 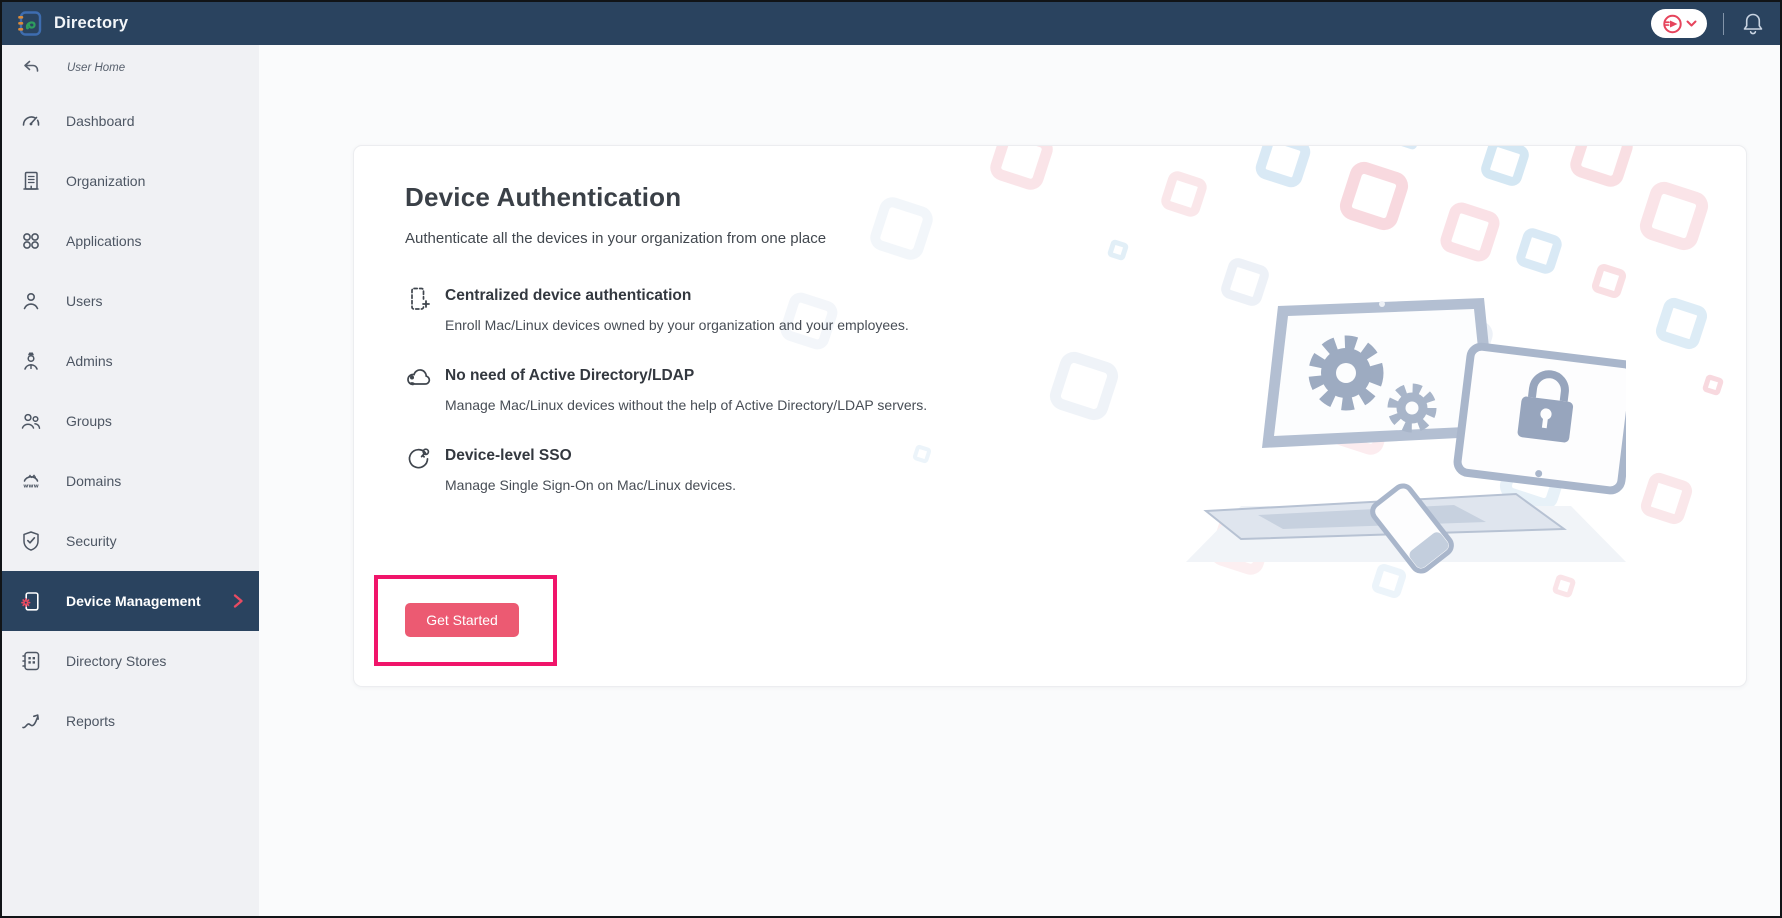 I want to click on account-menu-button, so click(x=1679, y=23).